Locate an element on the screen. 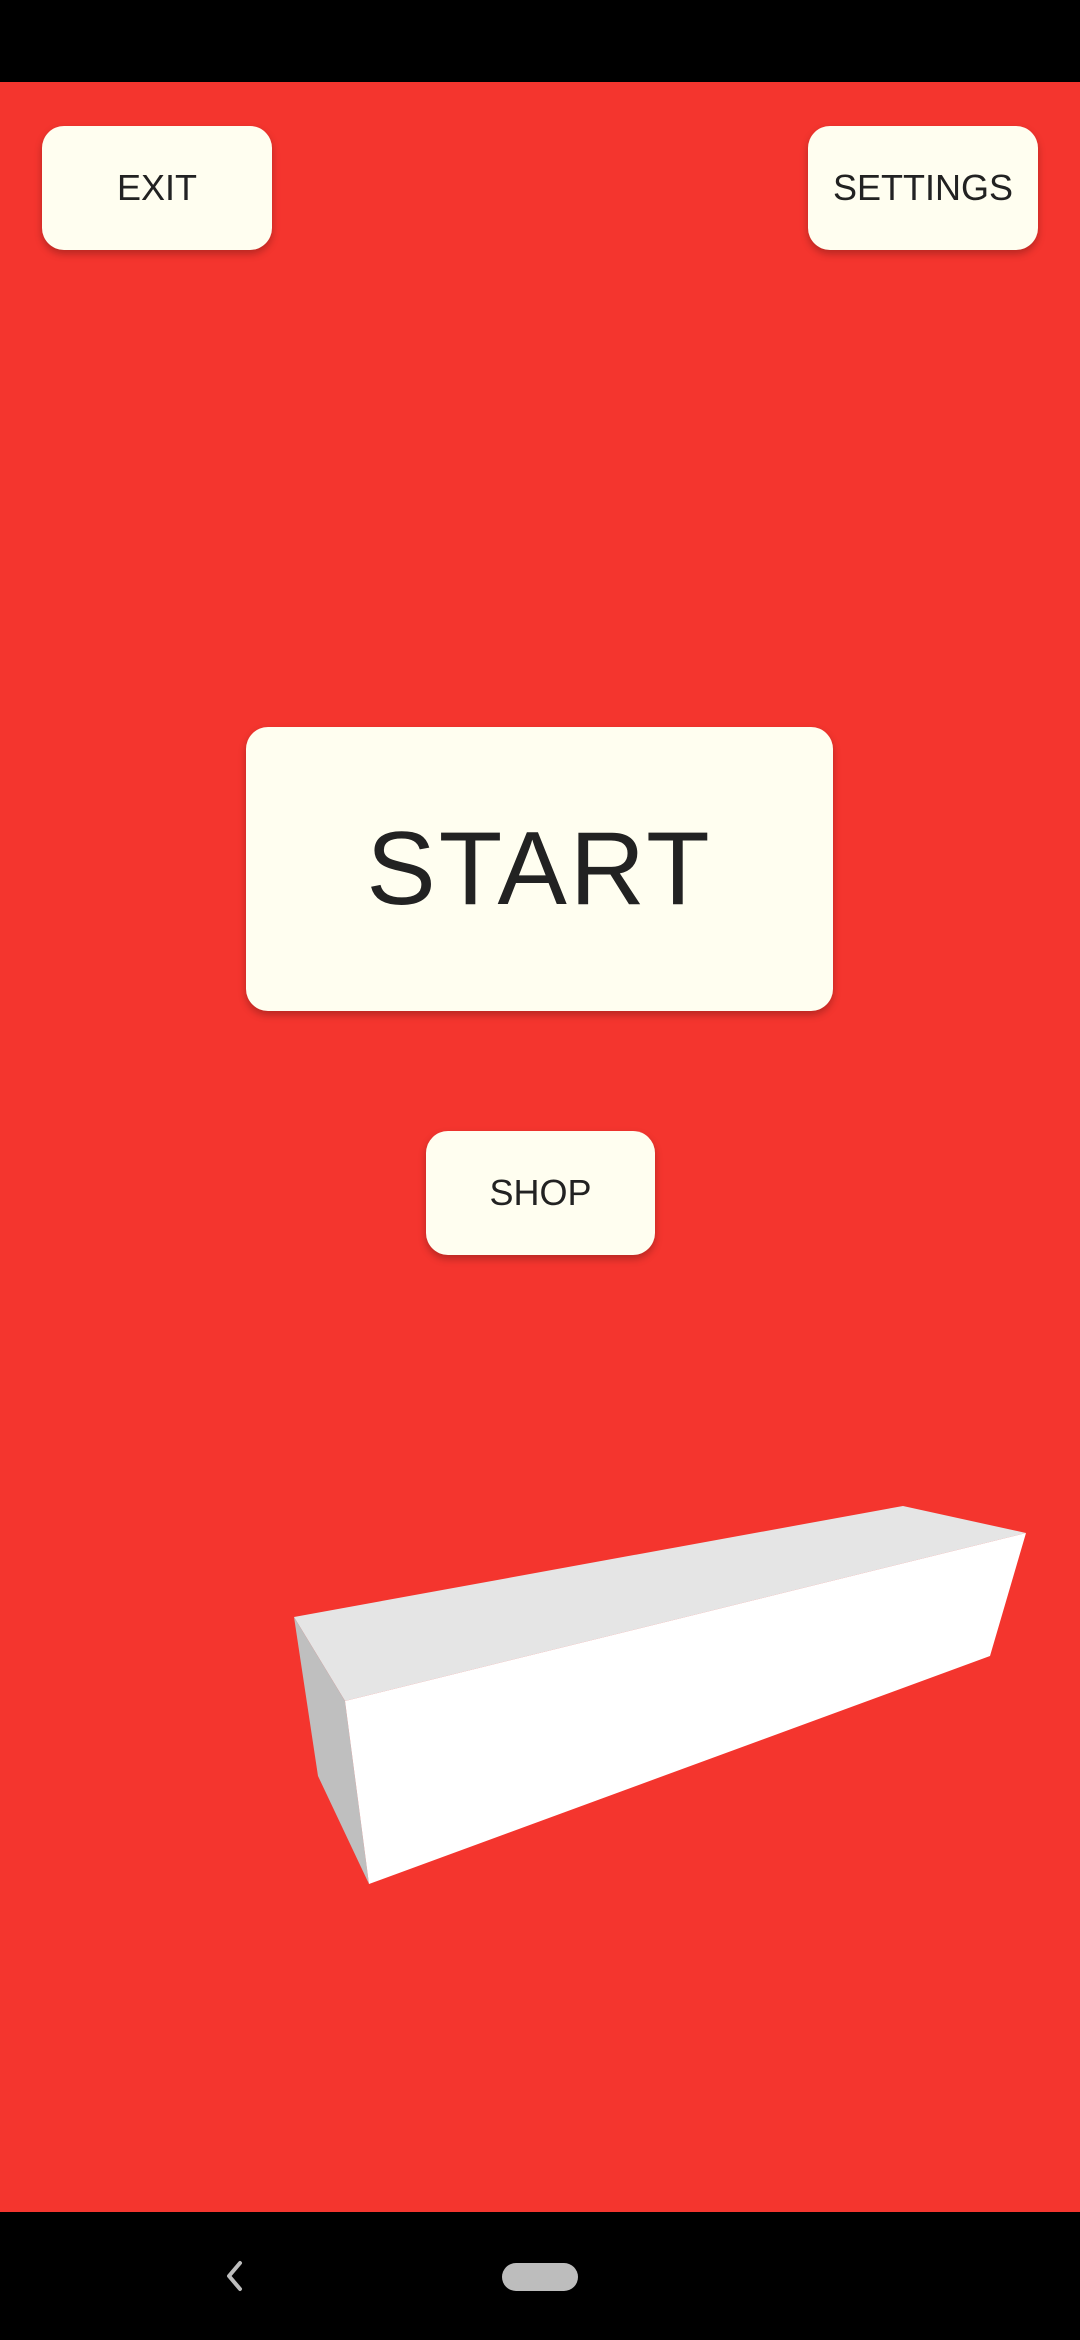 This screenshot has width=1080, height=2340. shop-button: SHOP is located at coordinates (540, 1193).